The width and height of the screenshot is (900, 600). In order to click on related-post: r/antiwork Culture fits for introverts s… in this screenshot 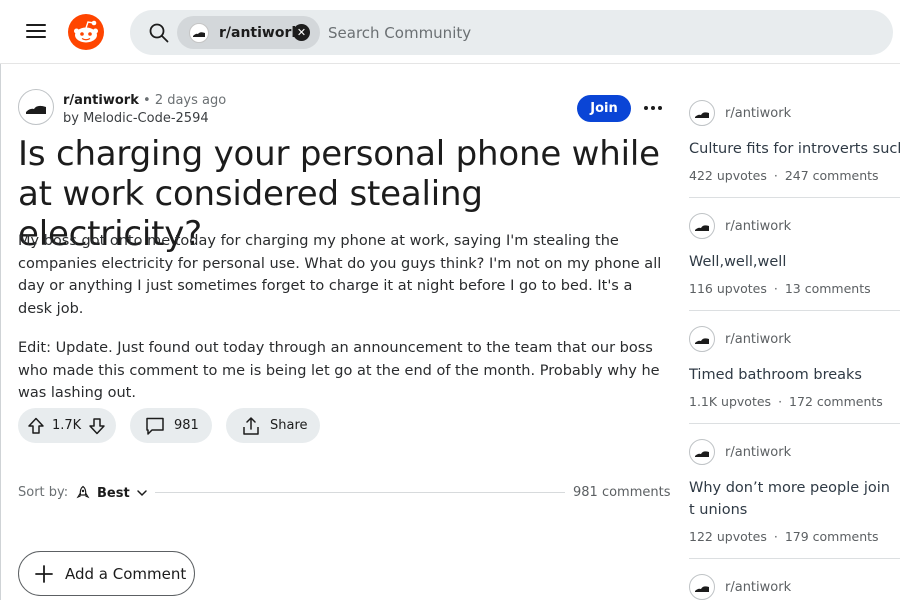, I will do `click(794, 141)`.